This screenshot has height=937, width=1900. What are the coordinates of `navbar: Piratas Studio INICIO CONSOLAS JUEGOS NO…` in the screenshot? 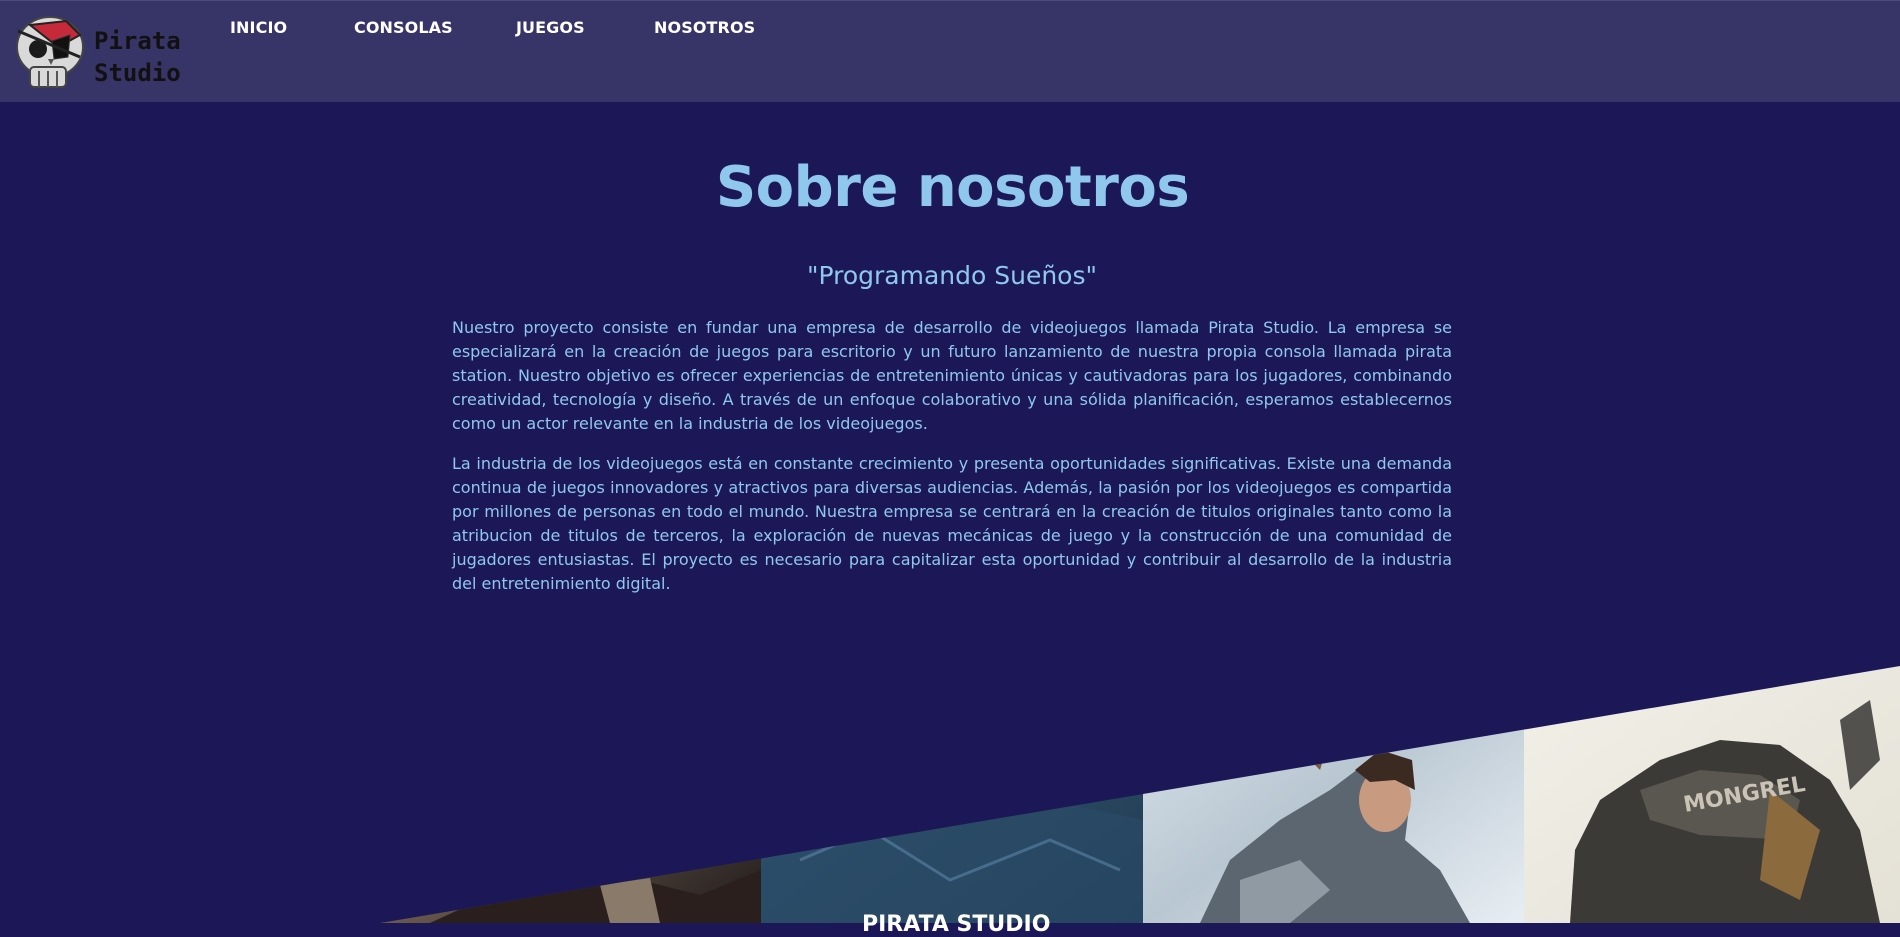 It's located at (950, 51).